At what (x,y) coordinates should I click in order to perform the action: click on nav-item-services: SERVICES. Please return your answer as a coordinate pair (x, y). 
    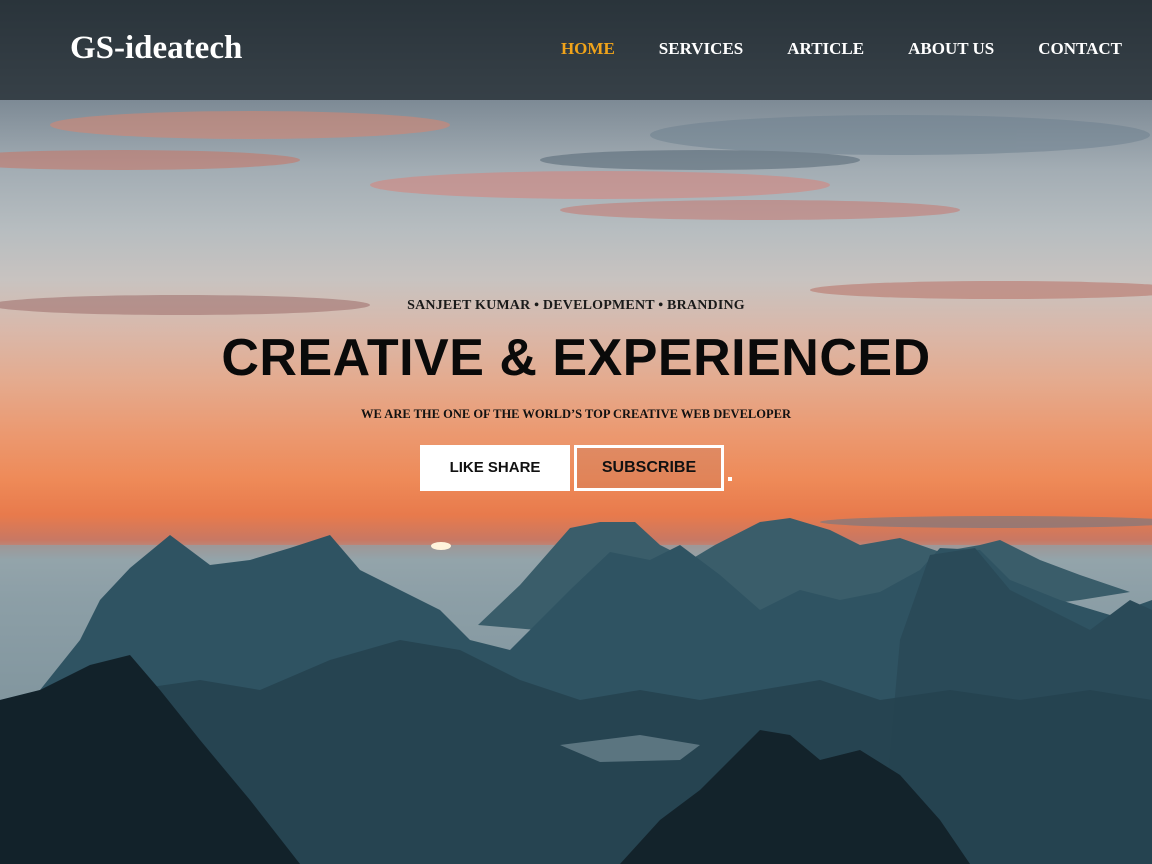
    Looking at the image, I should click on (701, 49).